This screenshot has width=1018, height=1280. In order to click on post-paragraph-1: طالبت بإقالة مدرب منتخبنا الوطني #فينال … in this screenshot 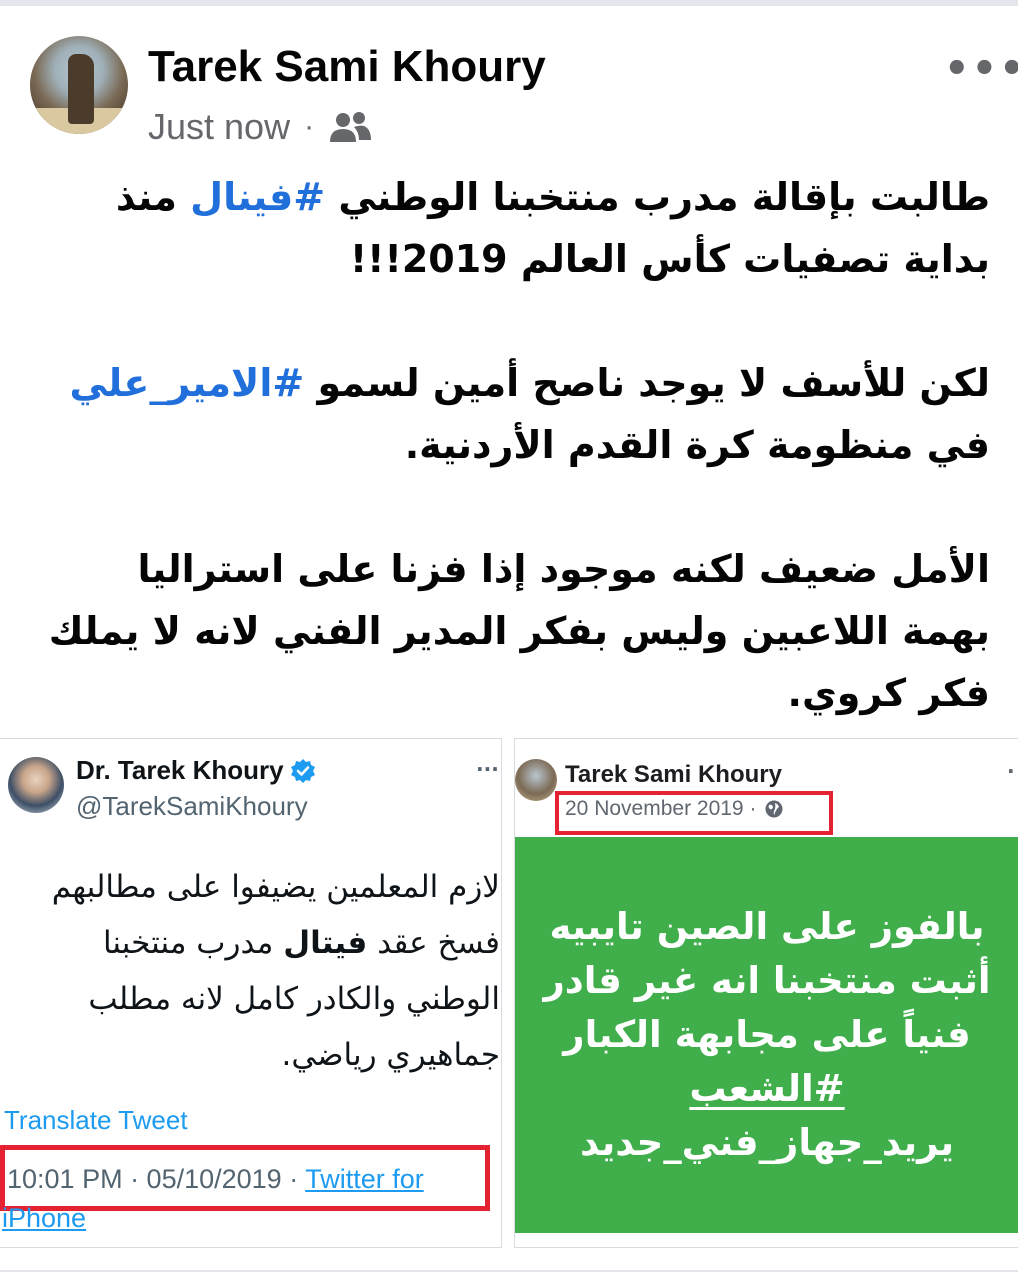, I will do `click(552, 228)`.